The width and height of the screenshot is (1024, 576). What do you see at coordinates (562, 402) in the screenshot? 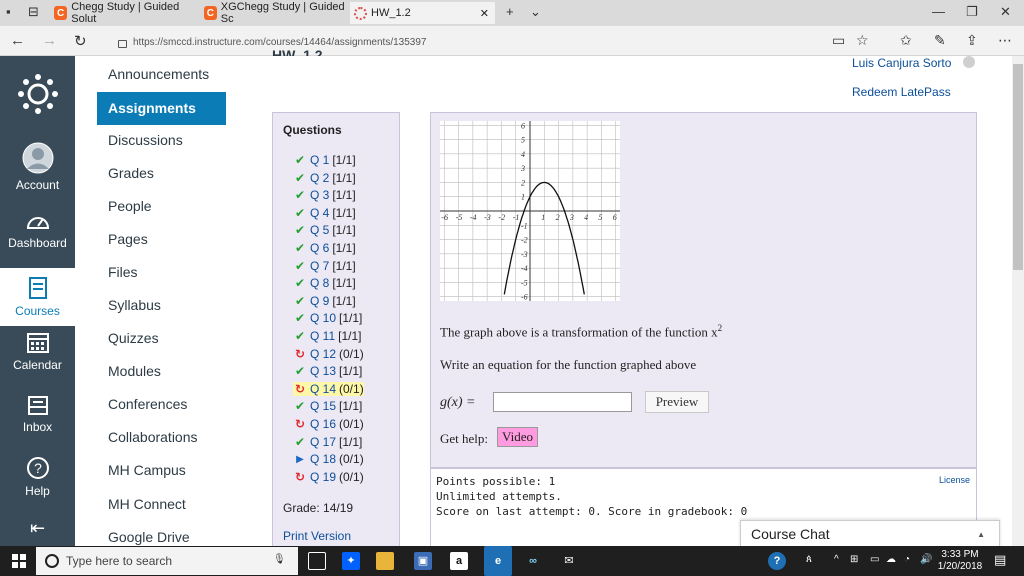
I see `answer-input` at bounding box center [562, 402].